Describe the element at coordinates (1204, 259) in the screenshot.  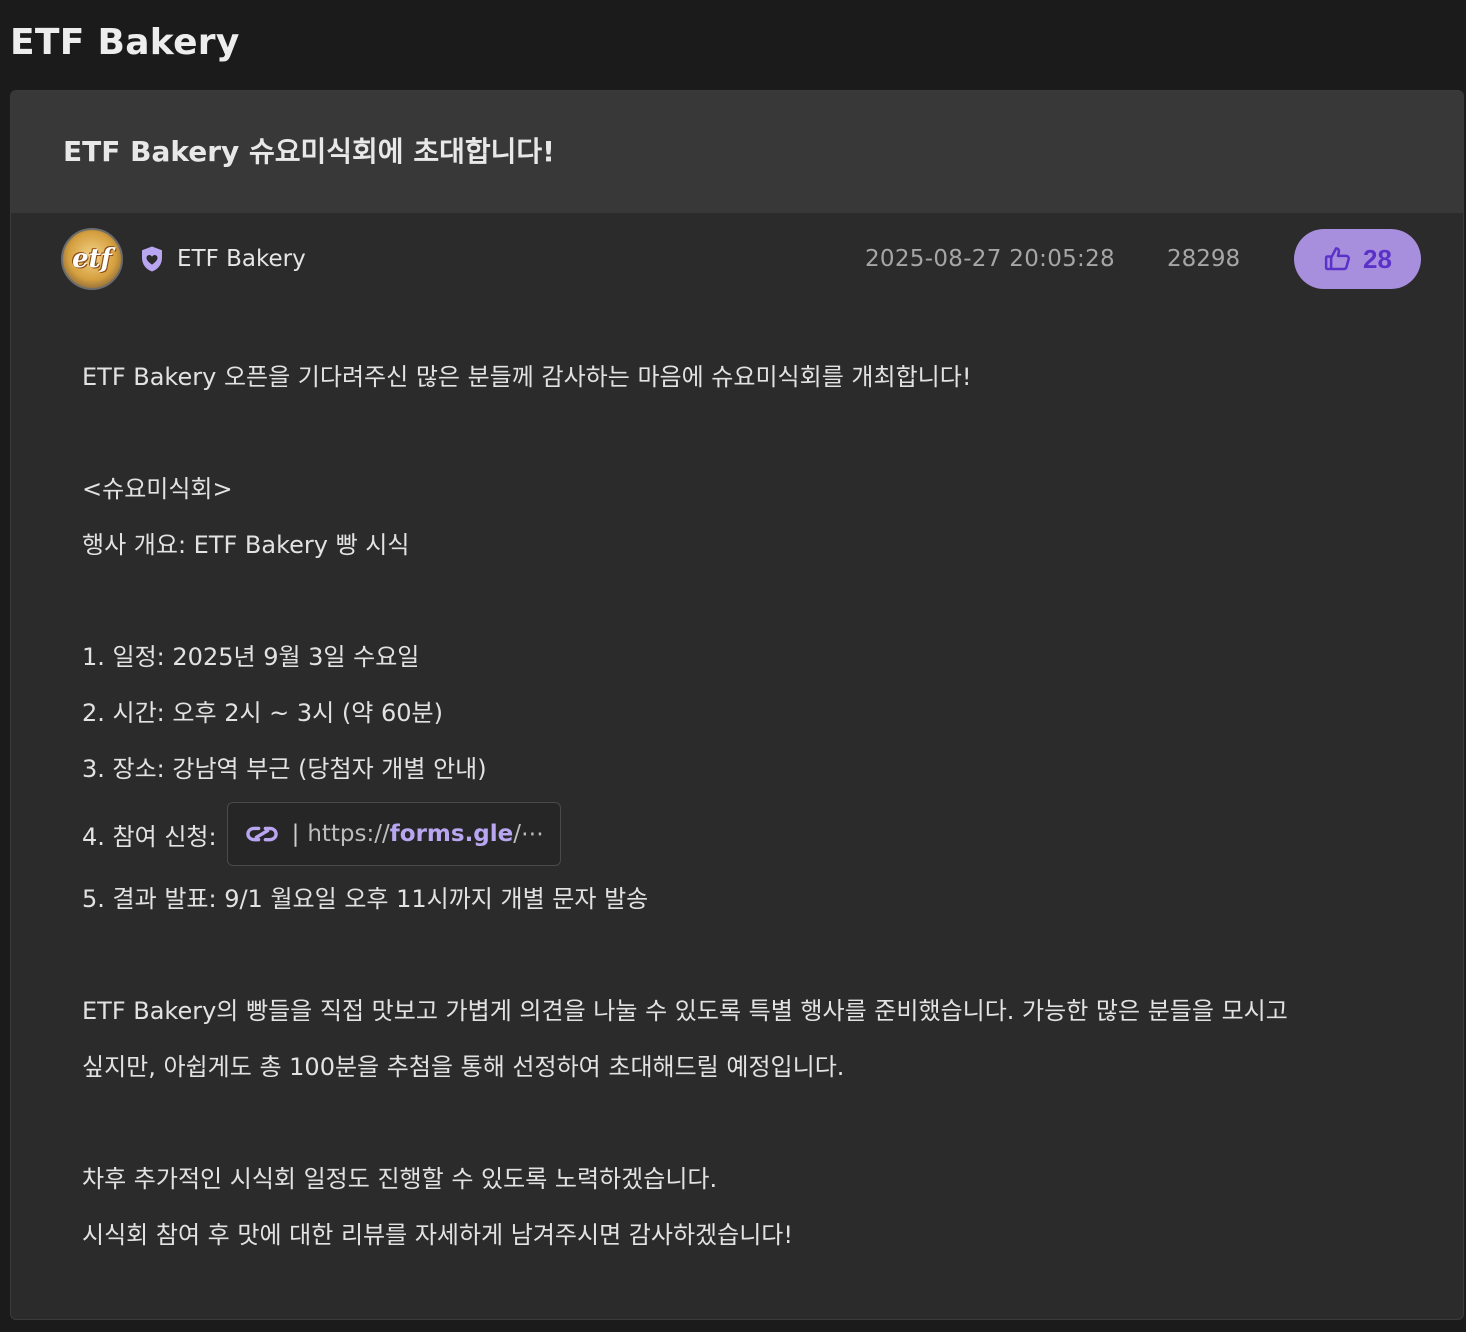
I see `view-count: 28298` at that location.